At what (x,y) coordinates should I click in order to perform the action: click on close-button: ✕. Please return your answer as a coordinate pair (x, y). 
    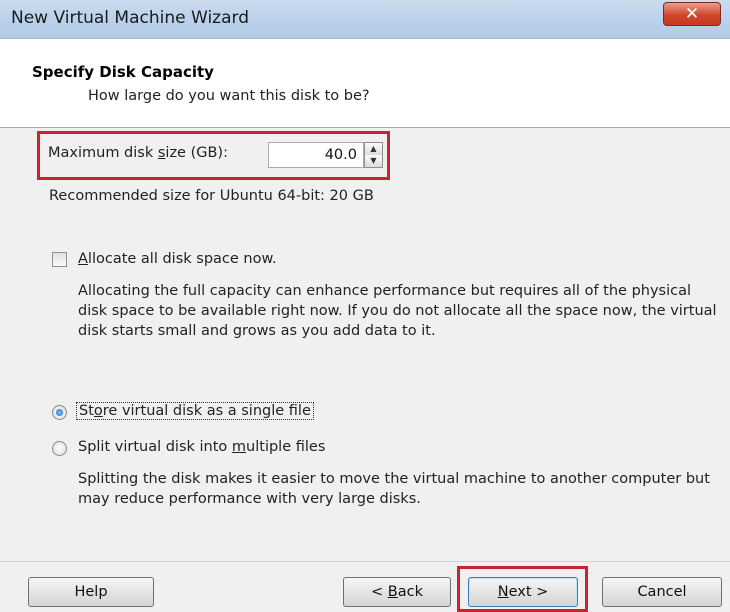
    Looking at the image, I should click on (692, 14).